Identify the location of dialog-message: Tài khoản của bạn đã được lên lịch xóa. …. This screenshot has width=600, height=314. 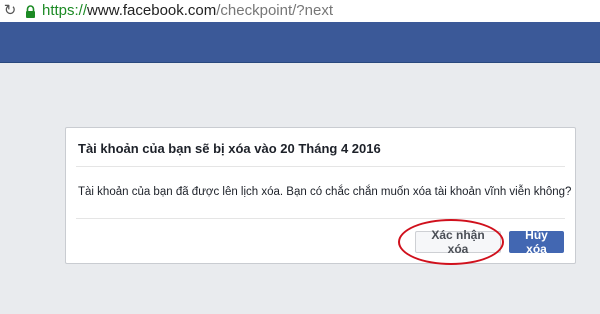
(325, 192).